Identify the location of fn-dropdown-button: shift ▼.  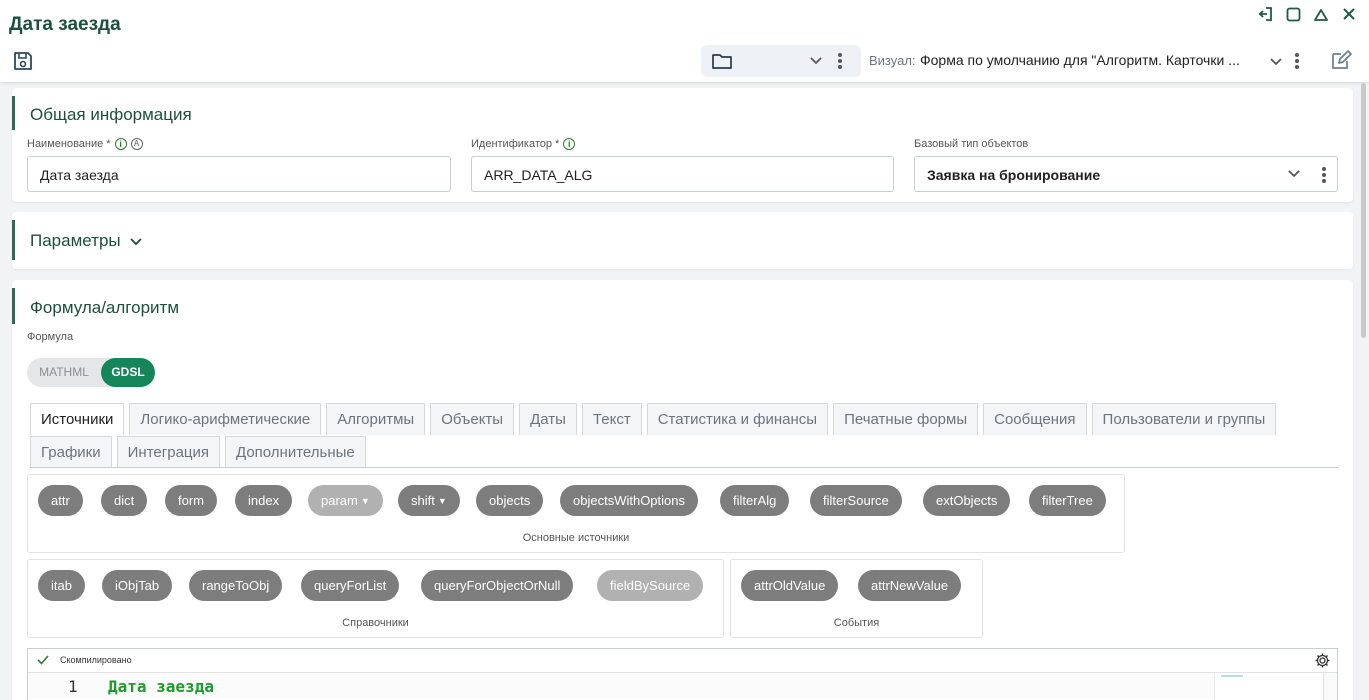
(429, 500).